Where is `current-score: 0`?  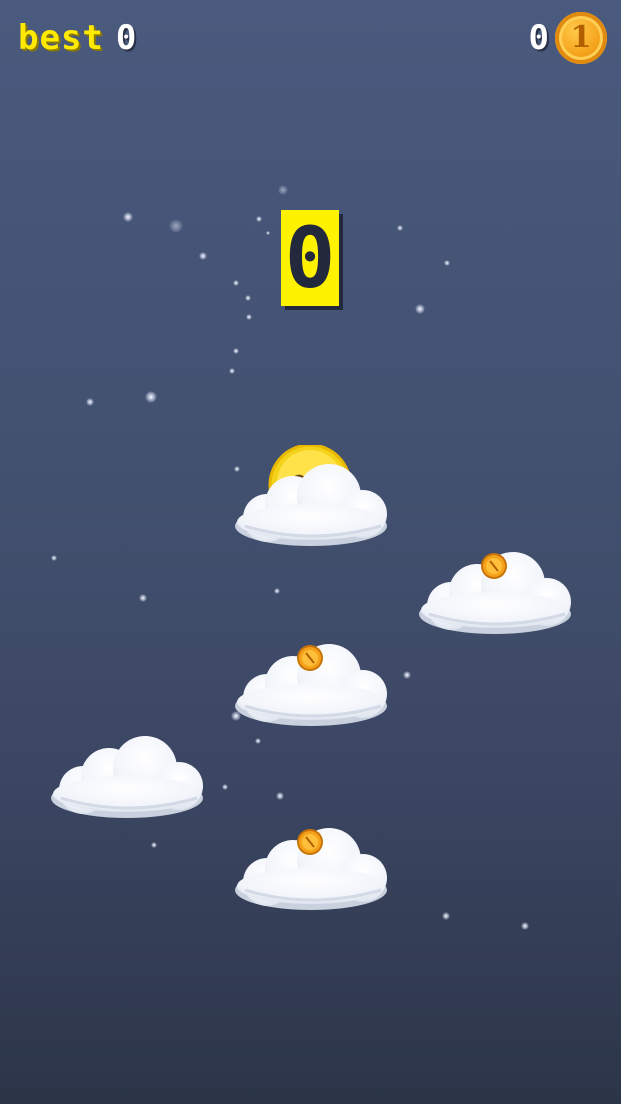 current-score: 0 is located at coordinates (310, 258).